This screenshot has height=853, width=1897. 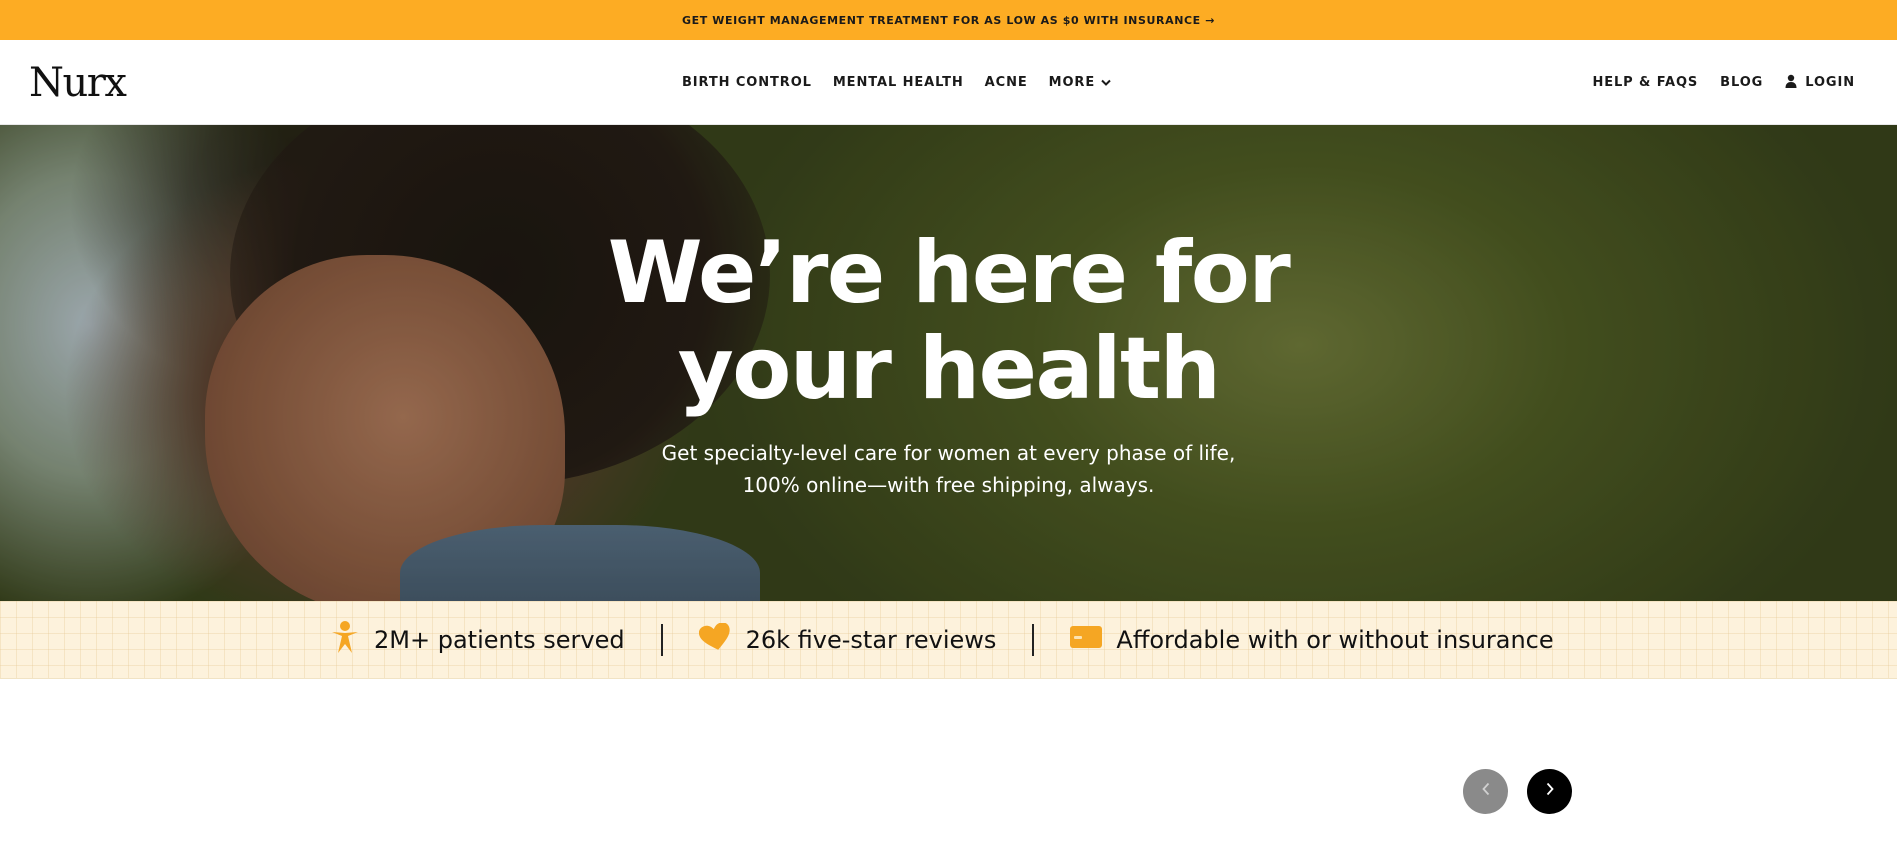 I want to click on secondary-nav: HELP & FAQS BLOG LOGIN, so click(x=1712, y=82).